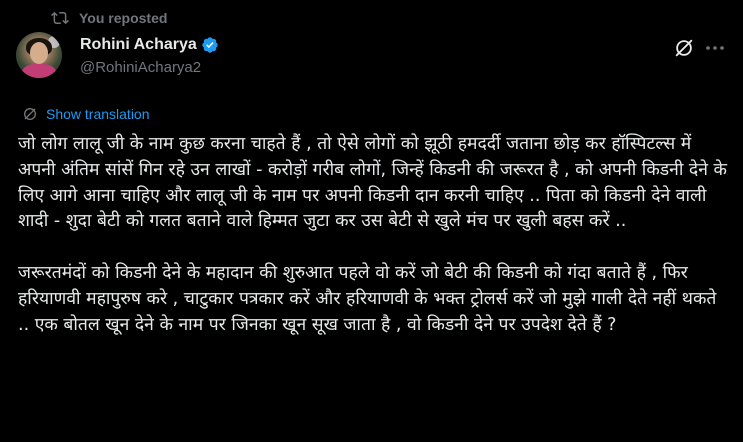 This screenshot has height=442, width=743. Describe the element at coordinates (210, 45) in the screenshot. I see `verified-badge-icon` at that location.